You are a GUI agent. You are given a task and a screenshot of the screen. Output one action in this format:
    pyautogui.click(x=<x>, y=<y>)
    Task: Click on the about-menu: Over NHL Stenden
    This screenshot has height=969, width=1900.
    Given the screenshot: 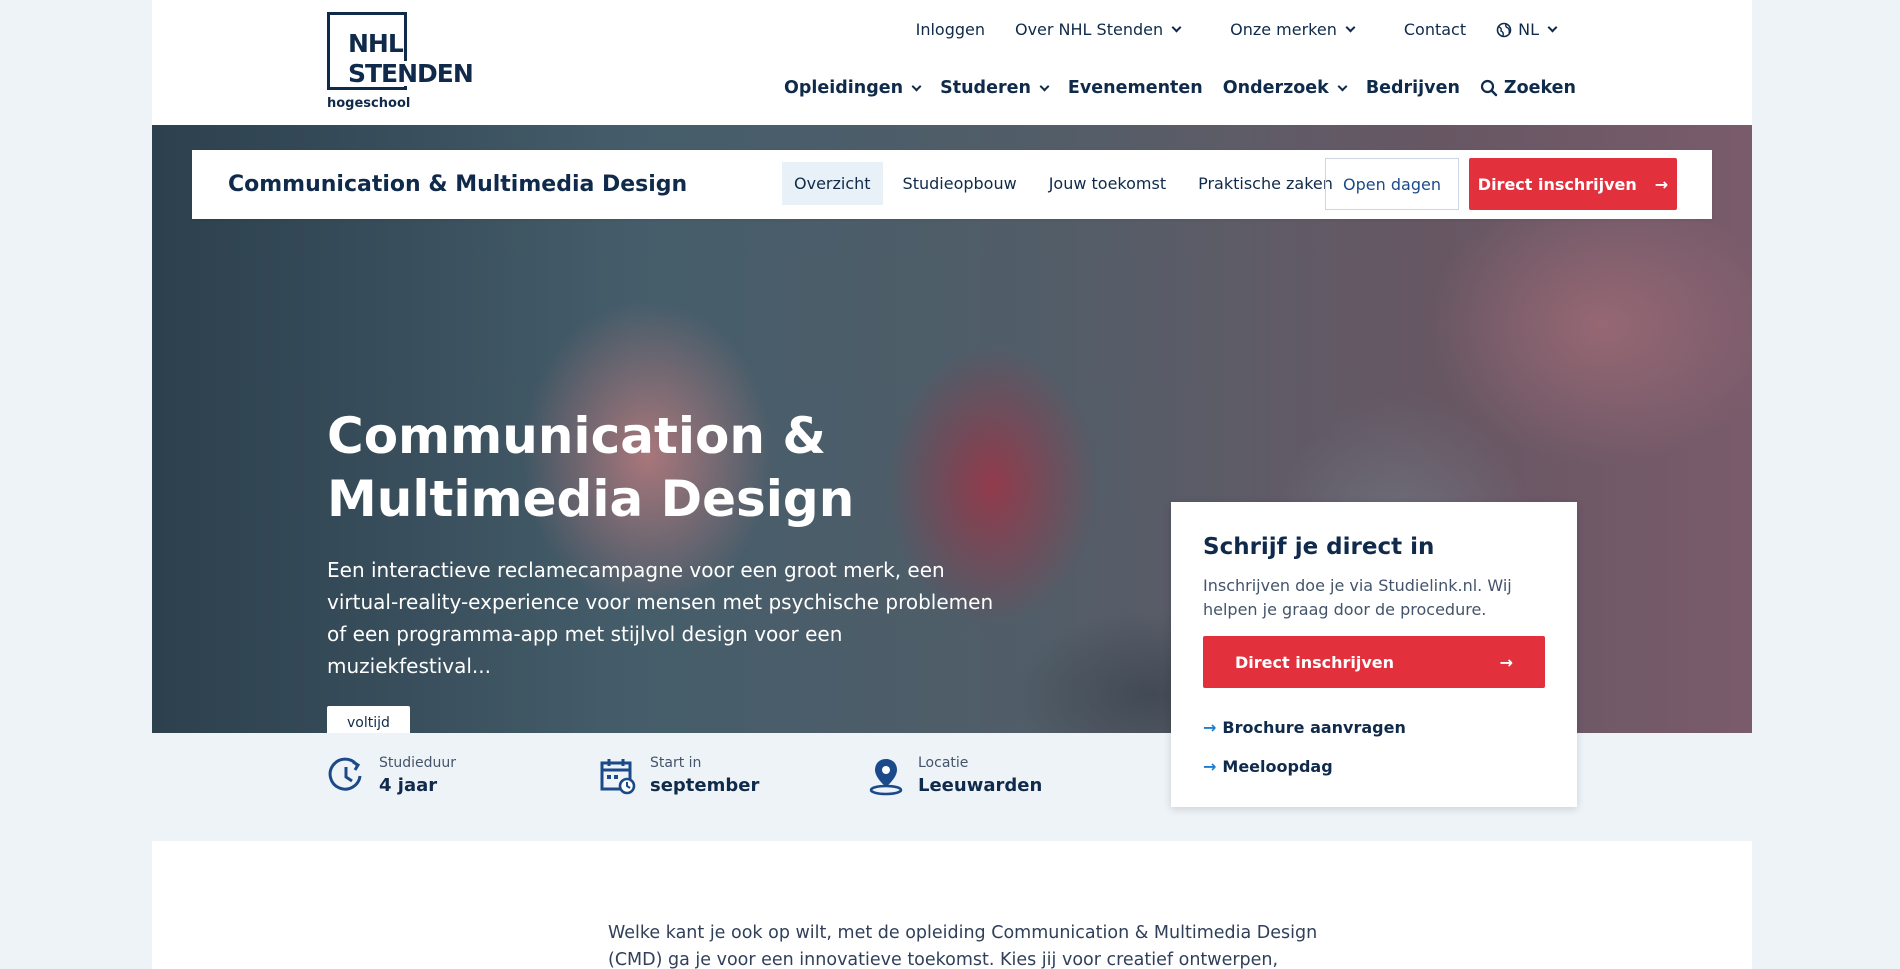 What is the action you would take?
    pyautogui.click(x=1098, y=29)
    